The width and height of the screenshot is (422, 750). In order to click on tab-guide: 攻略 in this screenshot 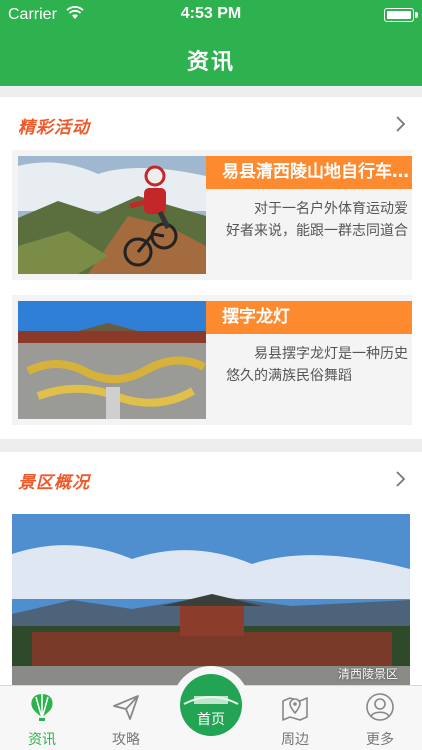, I will do `click(126, 718)`.